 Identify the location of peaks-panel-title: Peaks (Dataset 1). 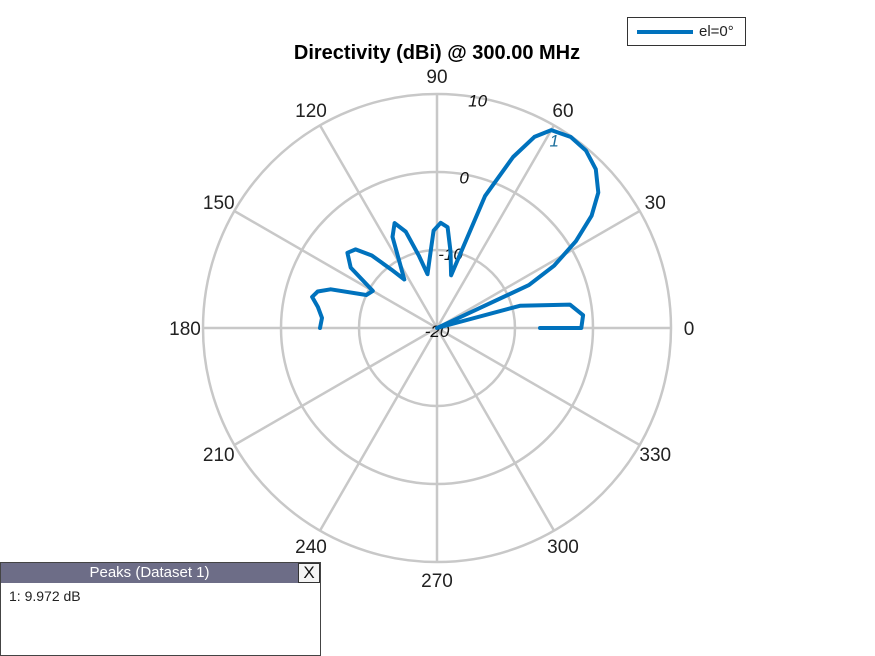
(149, 573).